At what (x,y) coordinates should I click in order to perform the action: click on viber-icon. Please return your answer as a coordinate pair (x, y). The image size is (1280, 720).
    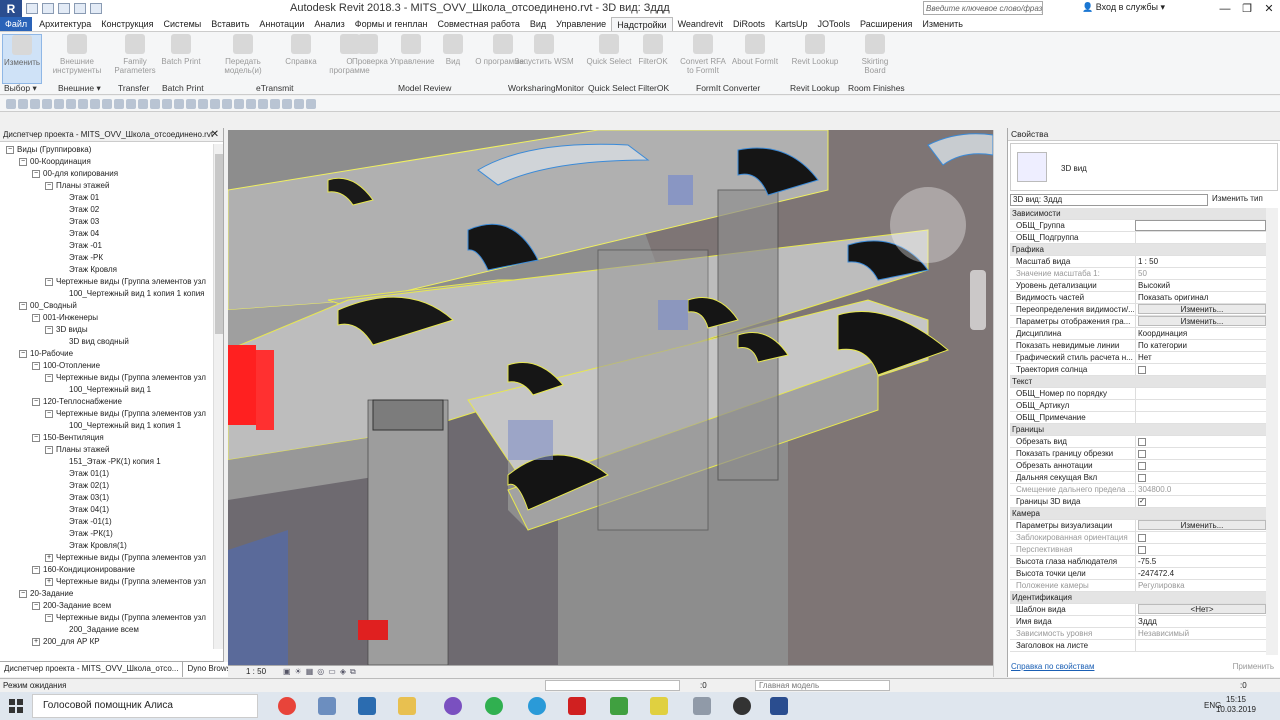
    Looking at the image, I should click on (453, 706).